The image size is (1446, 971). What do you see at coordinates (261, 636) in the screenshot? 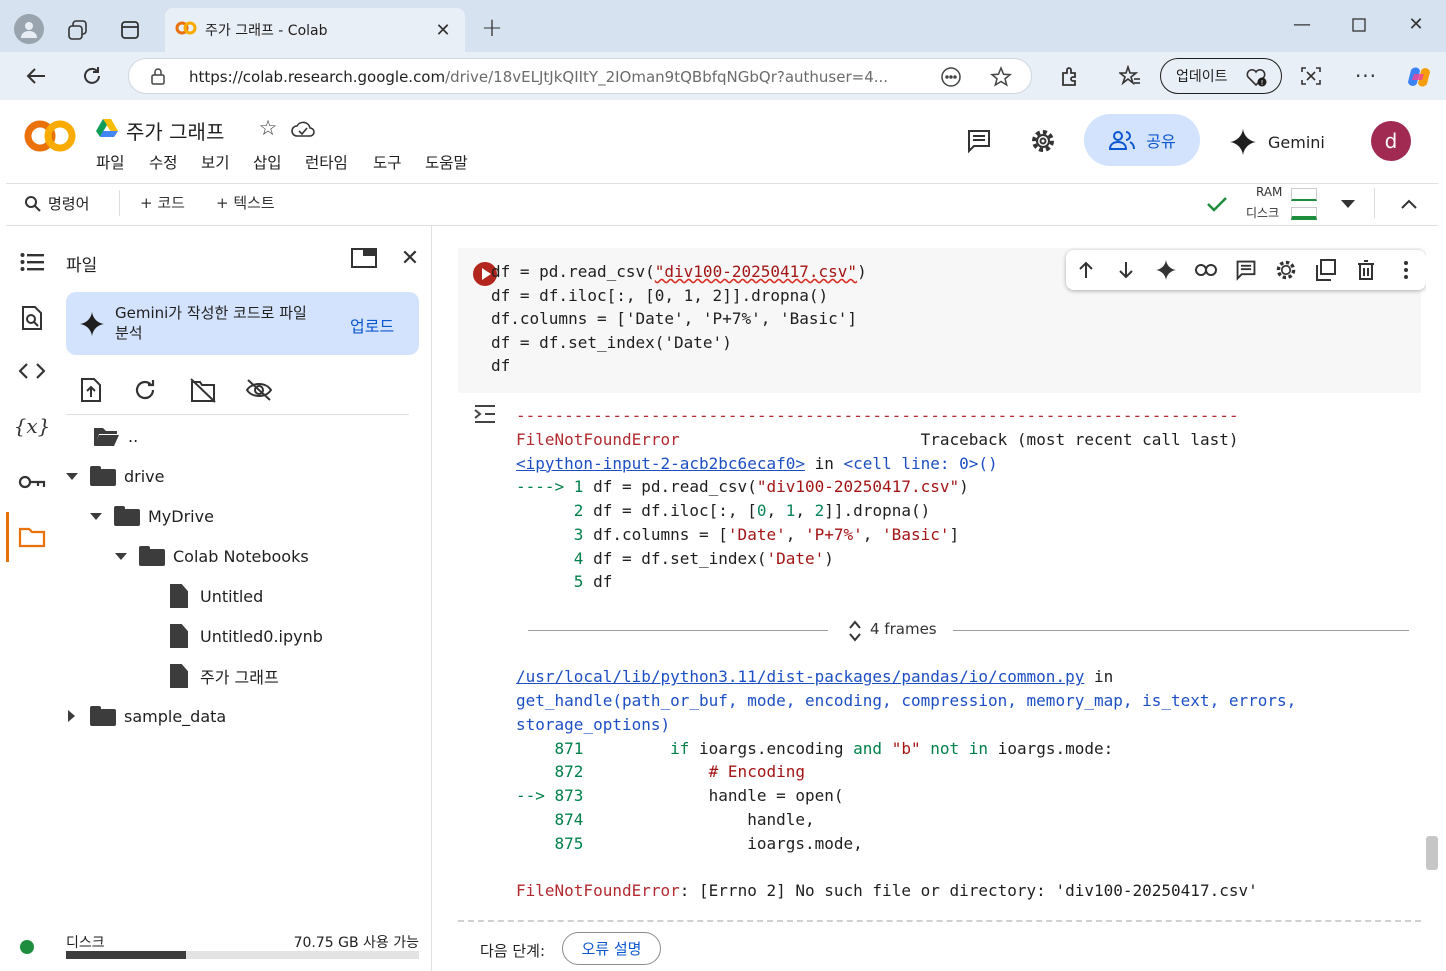
I see `tree-item-label: Untitled0.ipynb` at bounding box center [261, 636].